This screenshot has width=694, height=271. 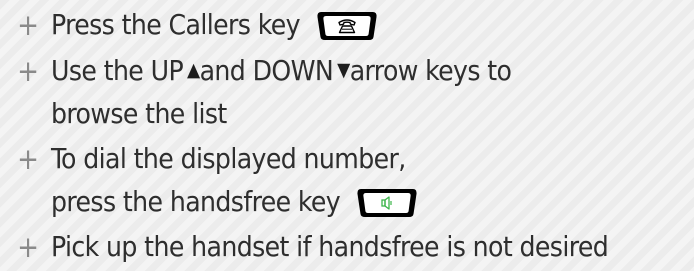 What do you see at coordinates (117, 70) in the screenshot?
I see `instruction-text: Use the UP` at bounding box center [117, 70].